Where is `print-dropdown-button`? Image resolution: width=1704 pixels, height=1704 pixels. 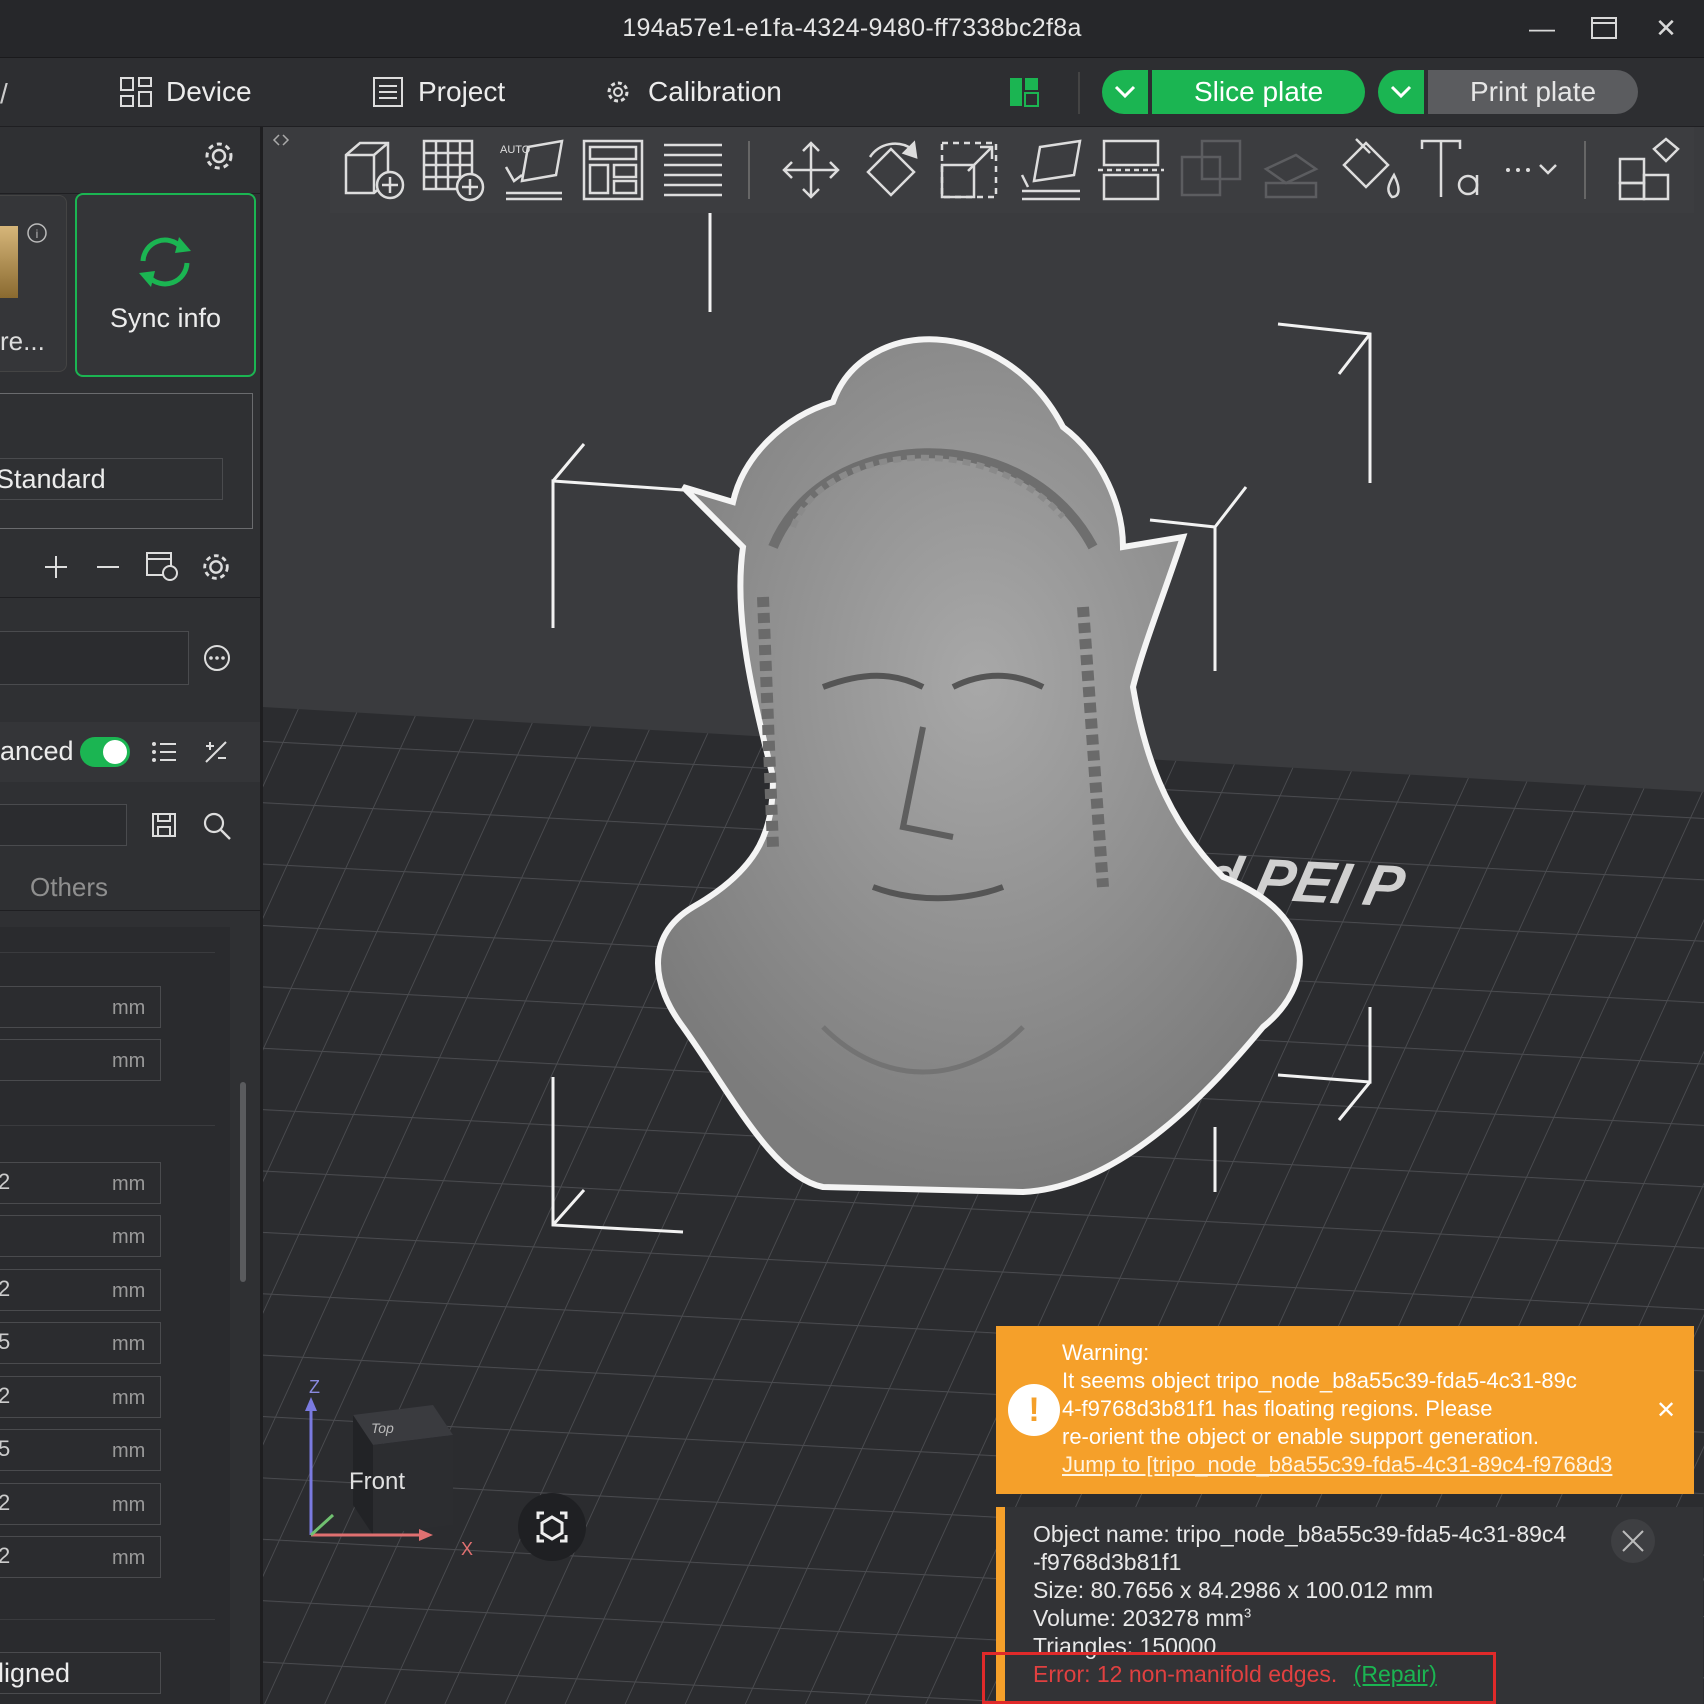
print-dropdown-button is located at coordinates (1401, 92).